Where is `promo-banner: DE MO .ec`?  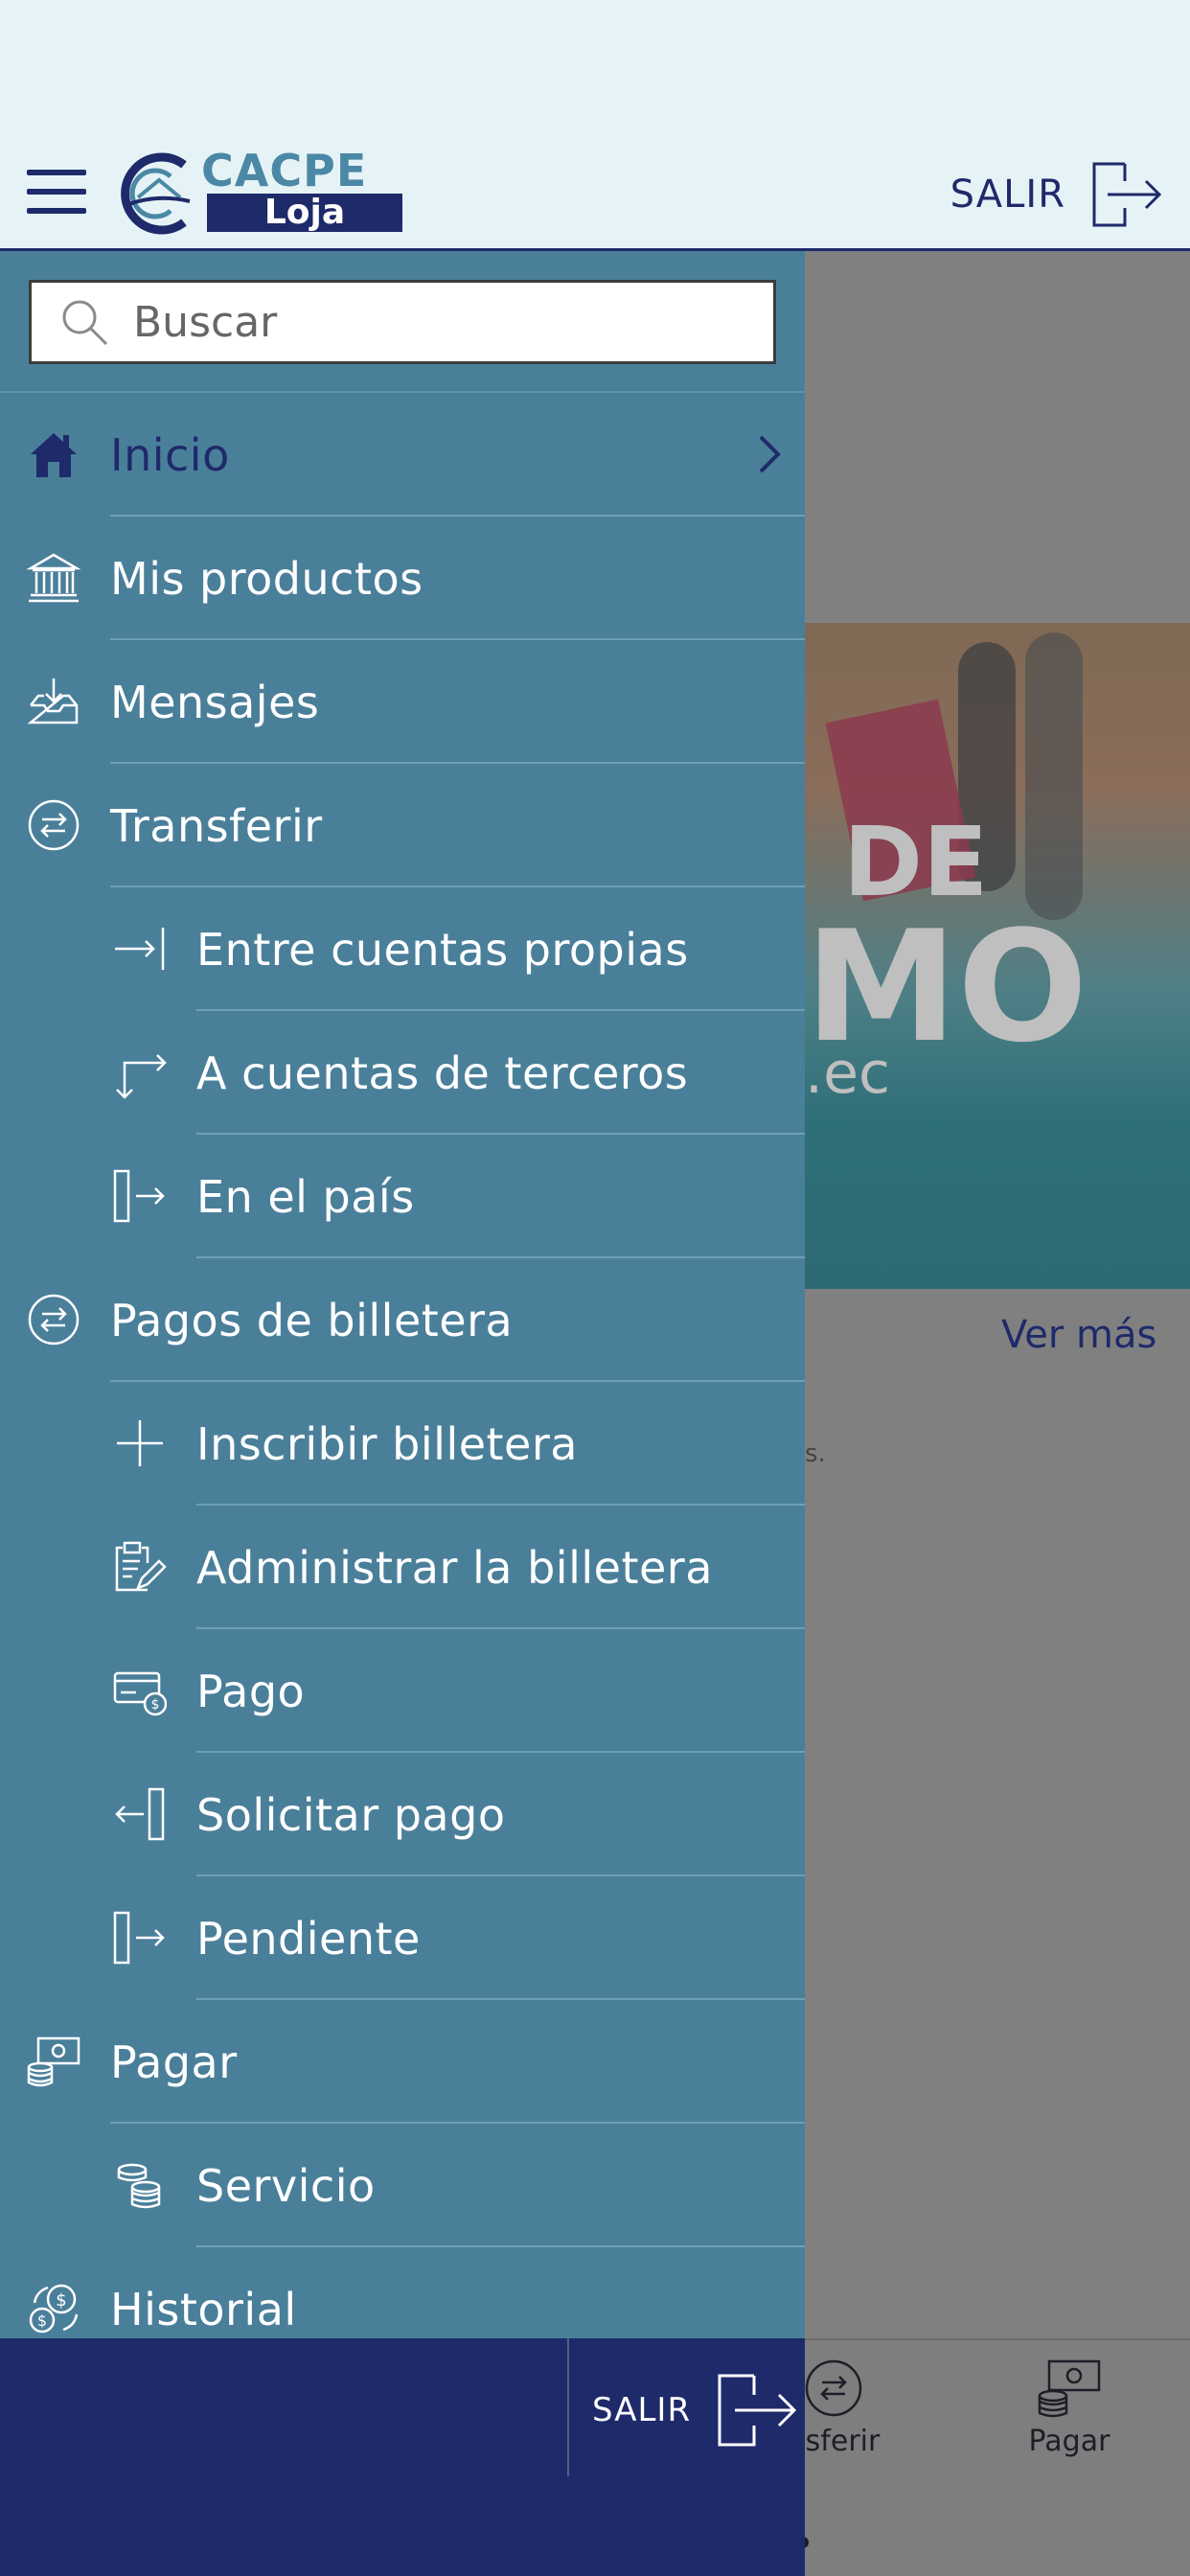 promo-banner: DE MO .ec is located at coordinates (998, 956).